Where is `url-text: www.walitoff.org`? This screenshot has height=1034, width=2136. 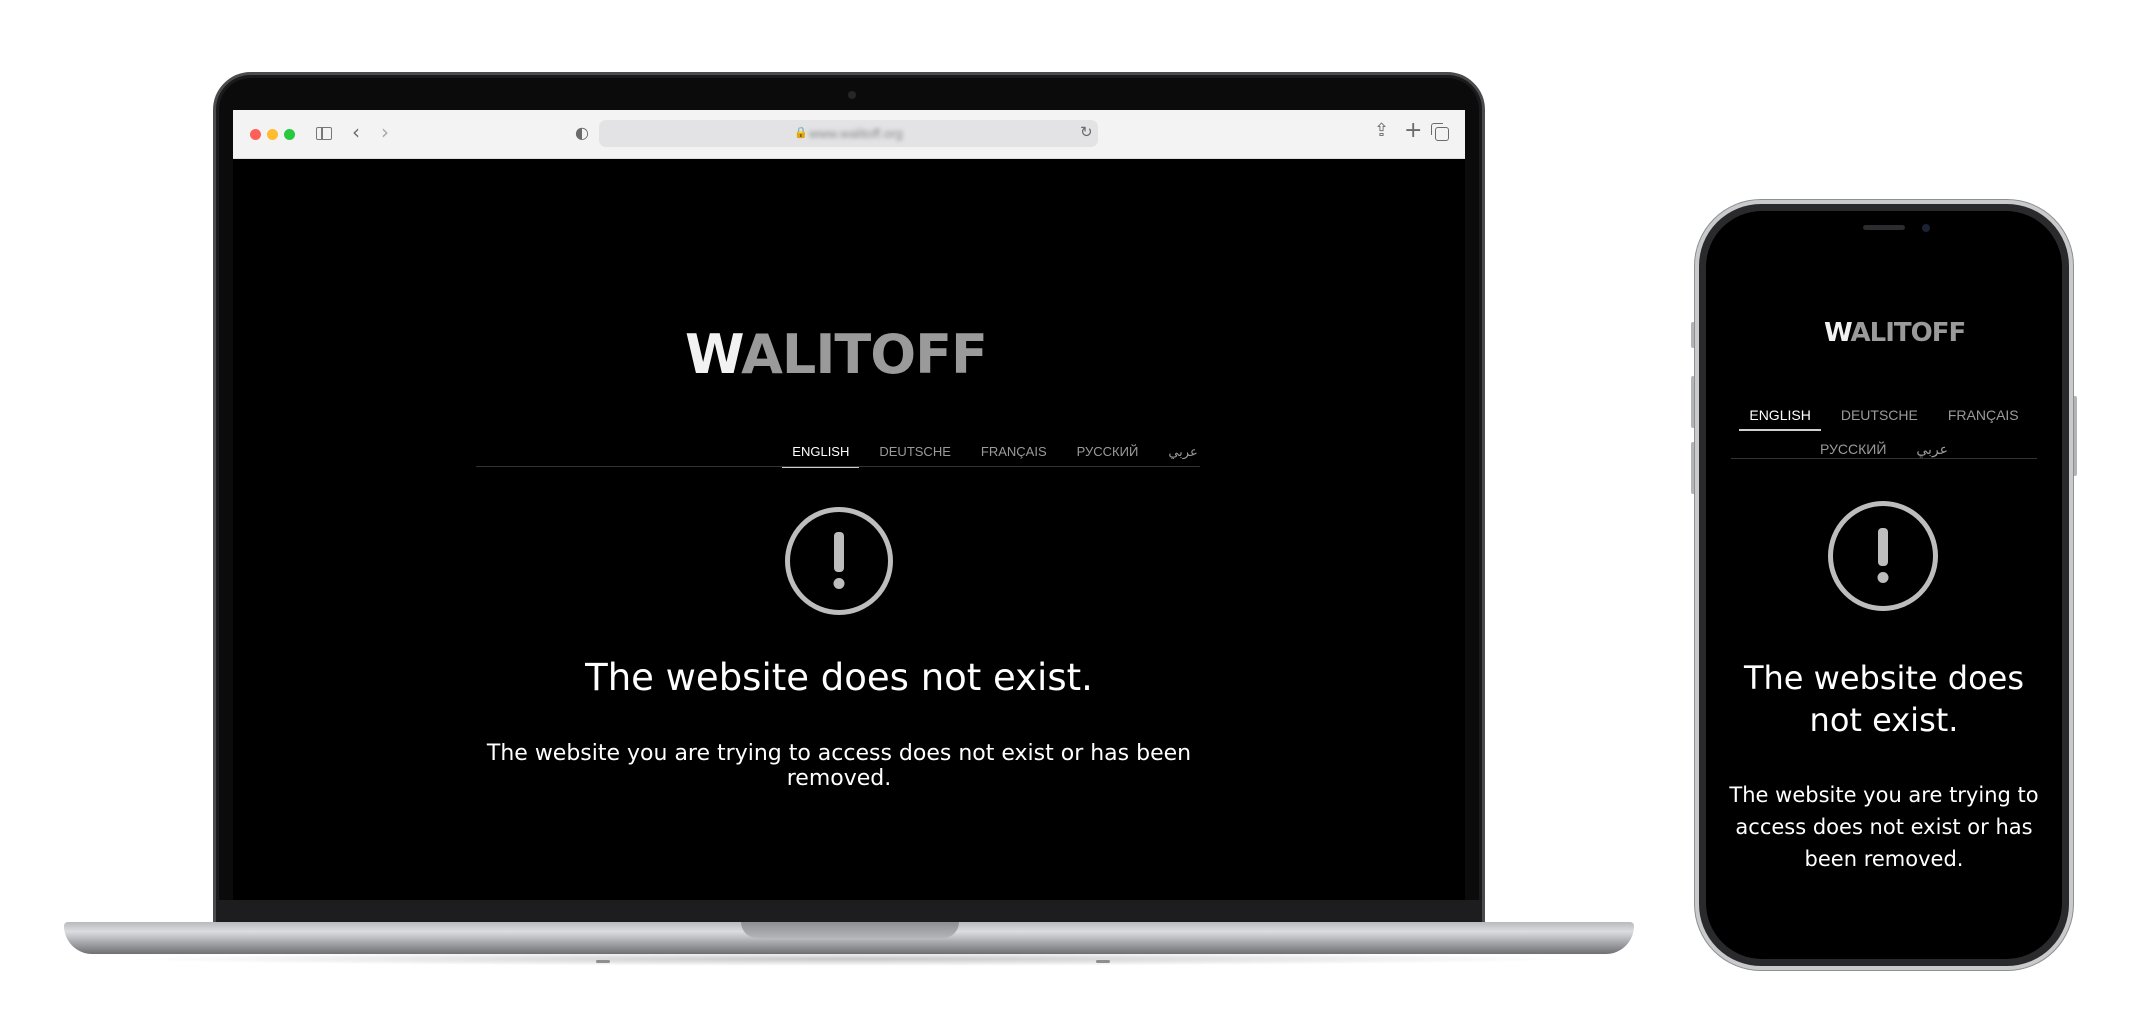
url-text: www.walitoff.org is located at coordinates (856, 133).